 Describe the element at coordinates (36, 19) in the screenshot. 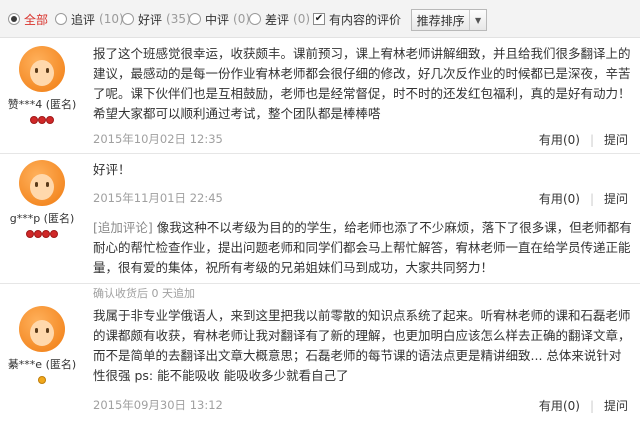

I see `filter-all-label: 全部` at that location.